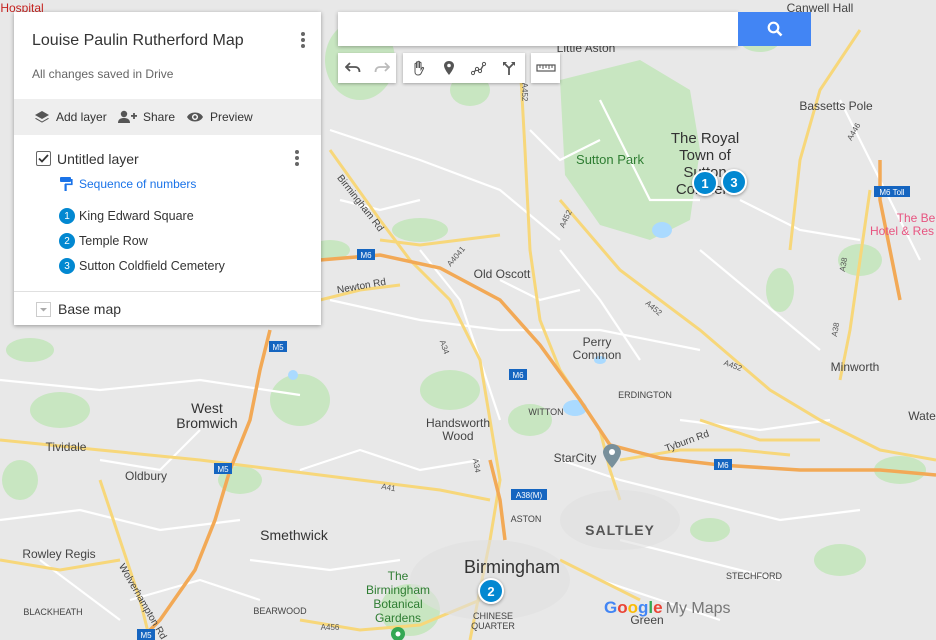 This screenshot has width=936, height=640. I want to click on shield-a452: A452, so click(524, 92).